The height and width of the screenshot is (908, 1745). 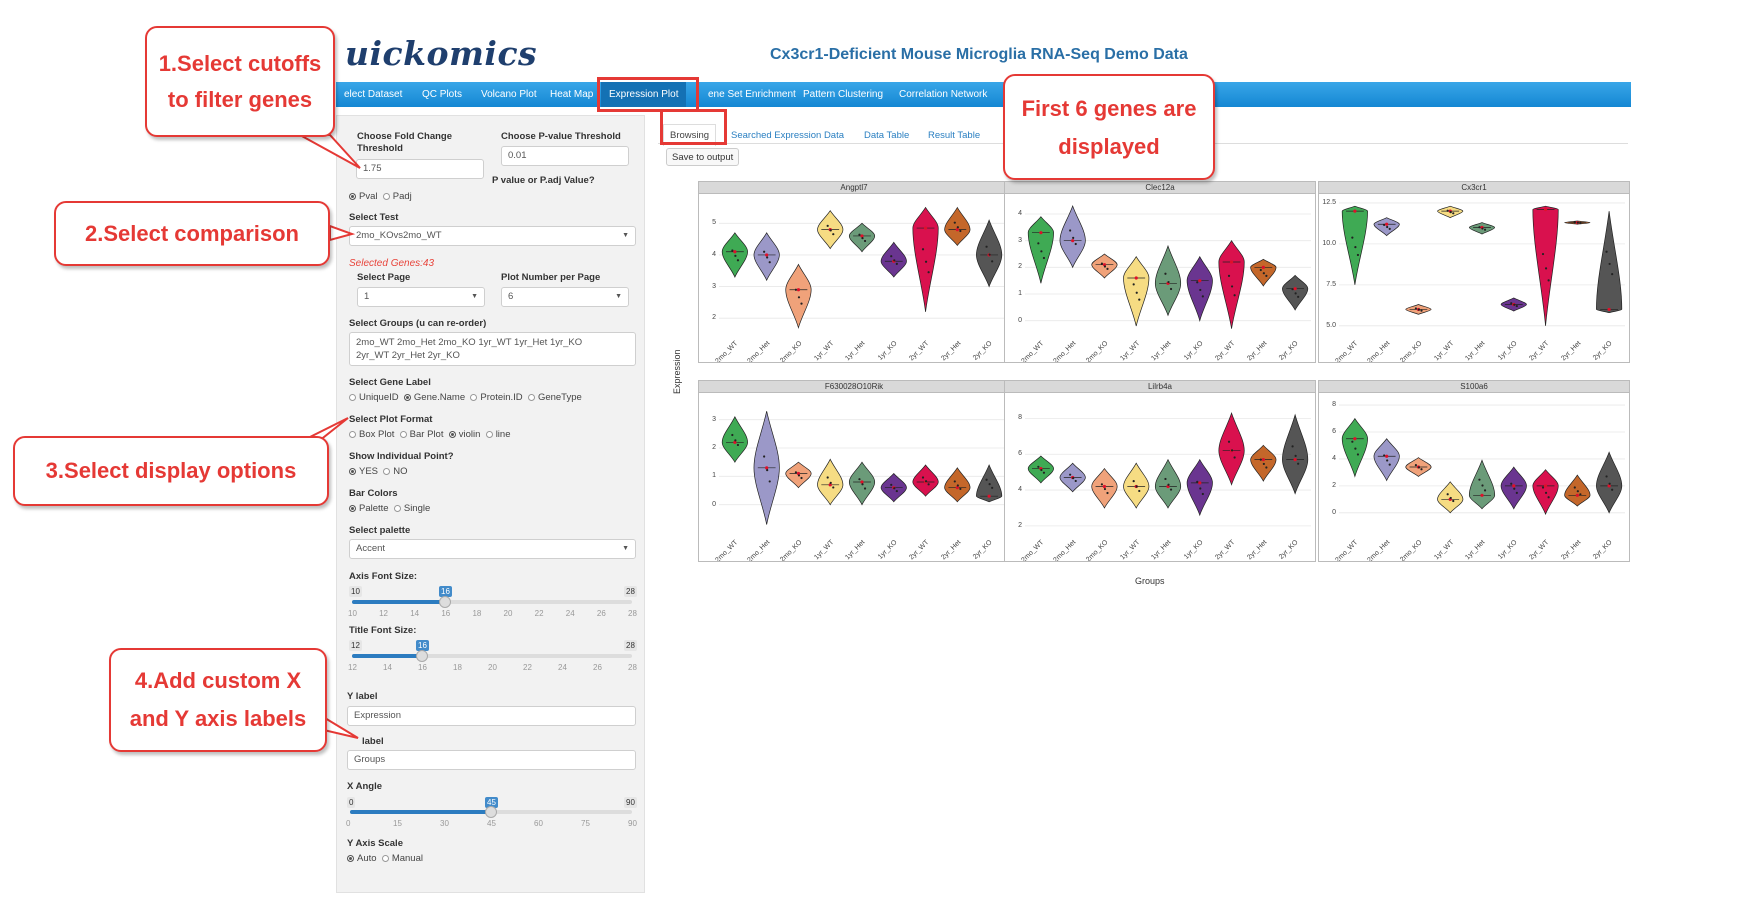 I want to click on callout-select-cutoffs: 1.Select cutoffs to filter genes, so click(x=240, y=81).